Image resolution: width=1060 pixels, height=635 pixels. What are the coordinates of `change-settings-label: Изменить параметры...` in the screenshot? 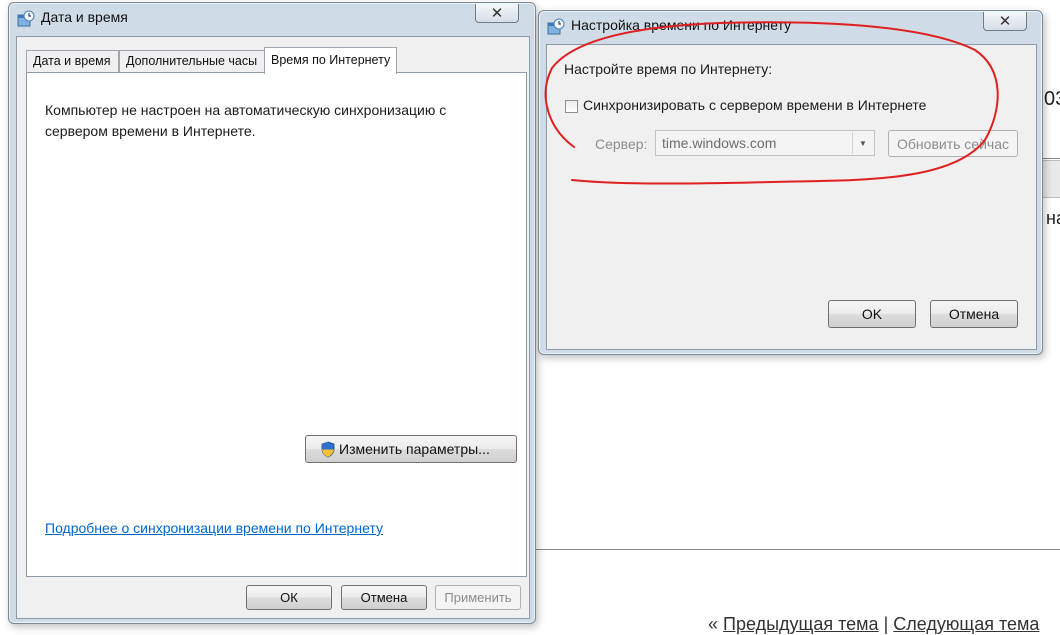 It's located at (414, 449).